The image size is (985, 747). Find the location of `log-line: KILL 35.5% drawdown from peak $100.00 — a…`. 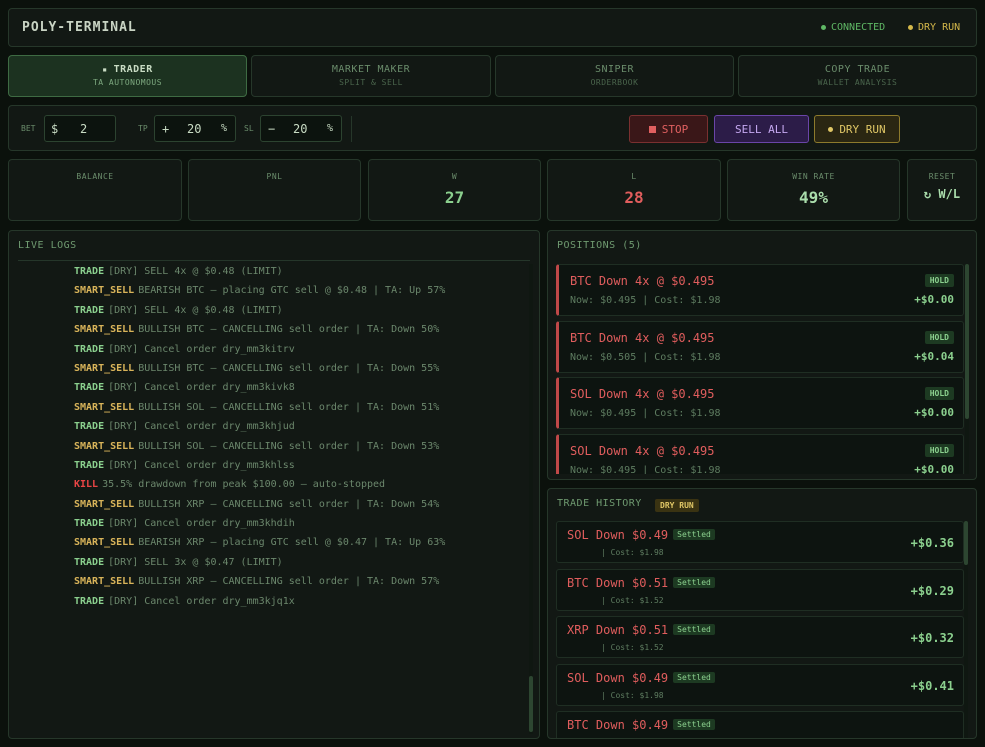

log-line: KILL 35.5% drawdown from peak $100.00 — a… is located at coordinates (299, 488).